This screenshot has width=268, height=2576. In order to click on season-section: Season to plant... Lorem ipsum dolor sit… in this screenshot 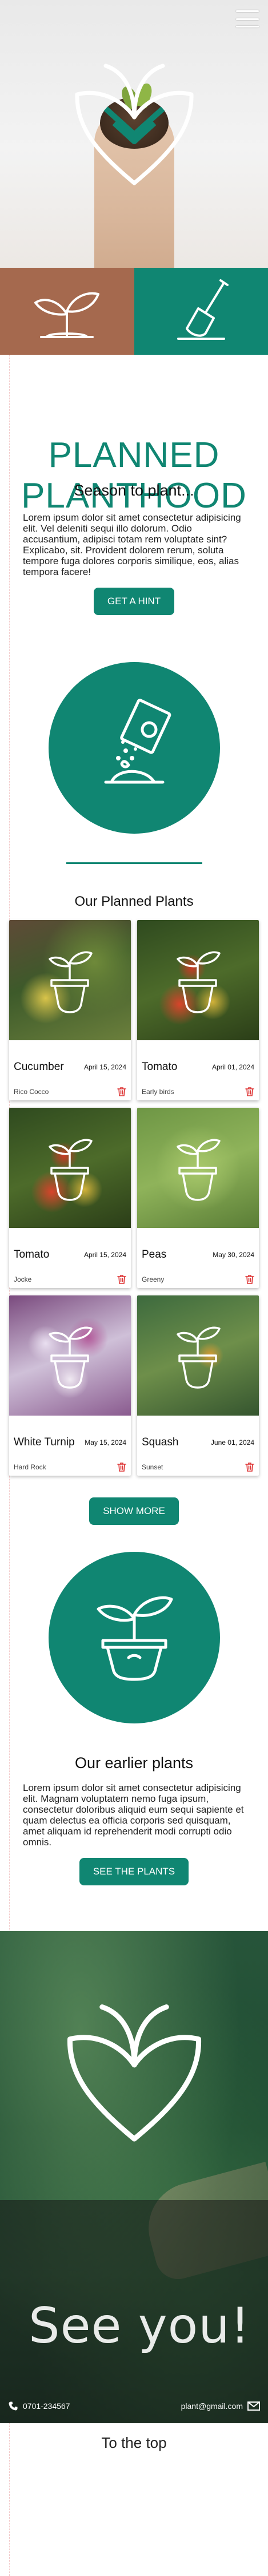, I will do `click(134, 548)`.